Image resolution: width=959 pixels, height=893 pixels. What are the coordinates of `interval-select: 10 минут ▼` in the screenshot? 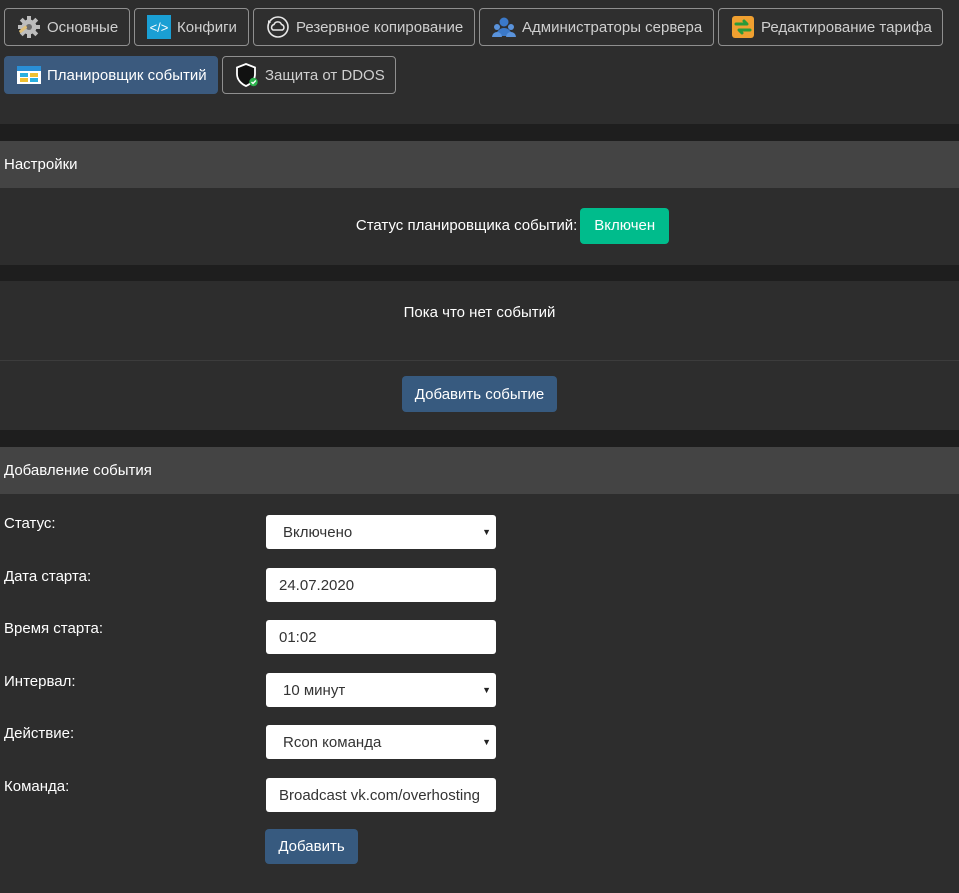 It's located at (381, 690).